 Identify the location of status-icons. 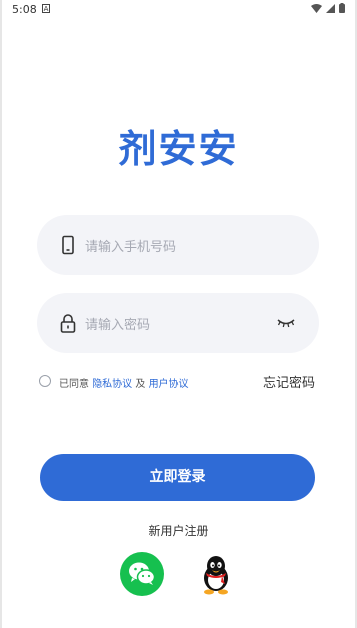
(328, 8).